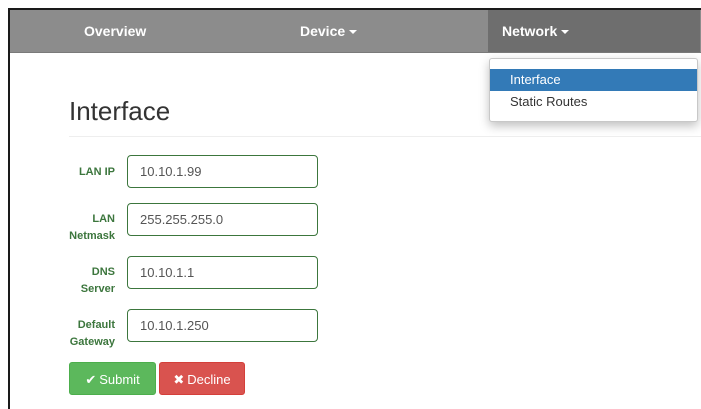 This screenshot has height=409, width=701. What do you see at coordinates (222, 171) in the screenshot?
I see `lan-ip-input` at bounding box center [222, 171].